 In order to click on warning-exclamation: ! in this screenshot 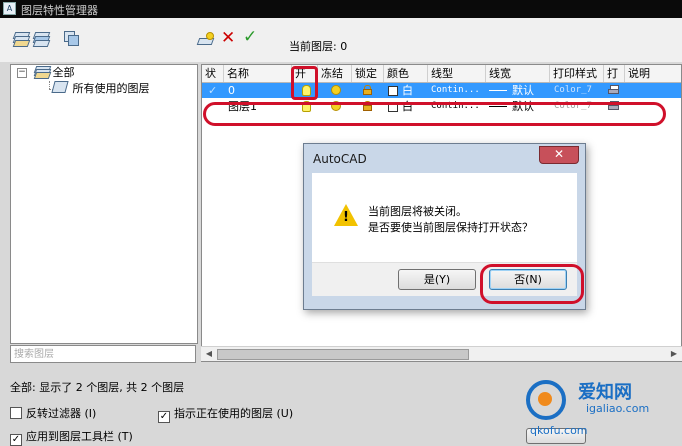, I will do `click(346, 217)`.